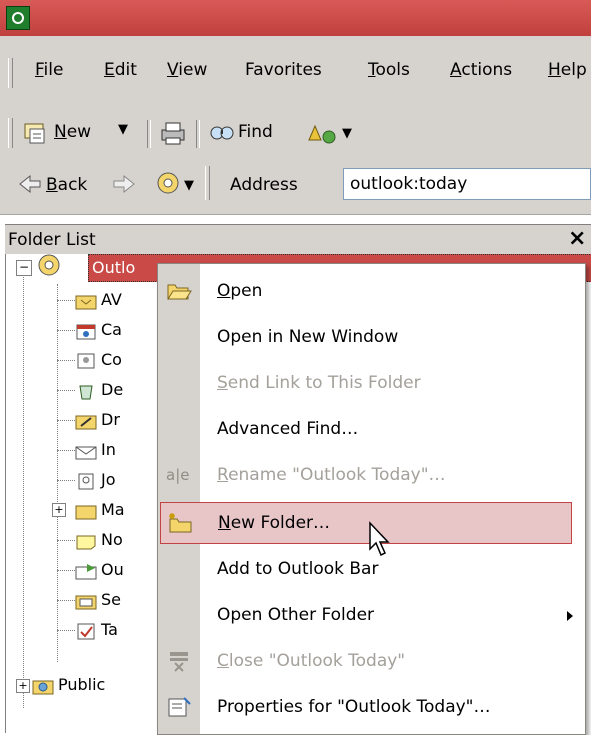  Describe the element at coordinates (23, 488) in the screenshot. I see `tree-connector` at that location.